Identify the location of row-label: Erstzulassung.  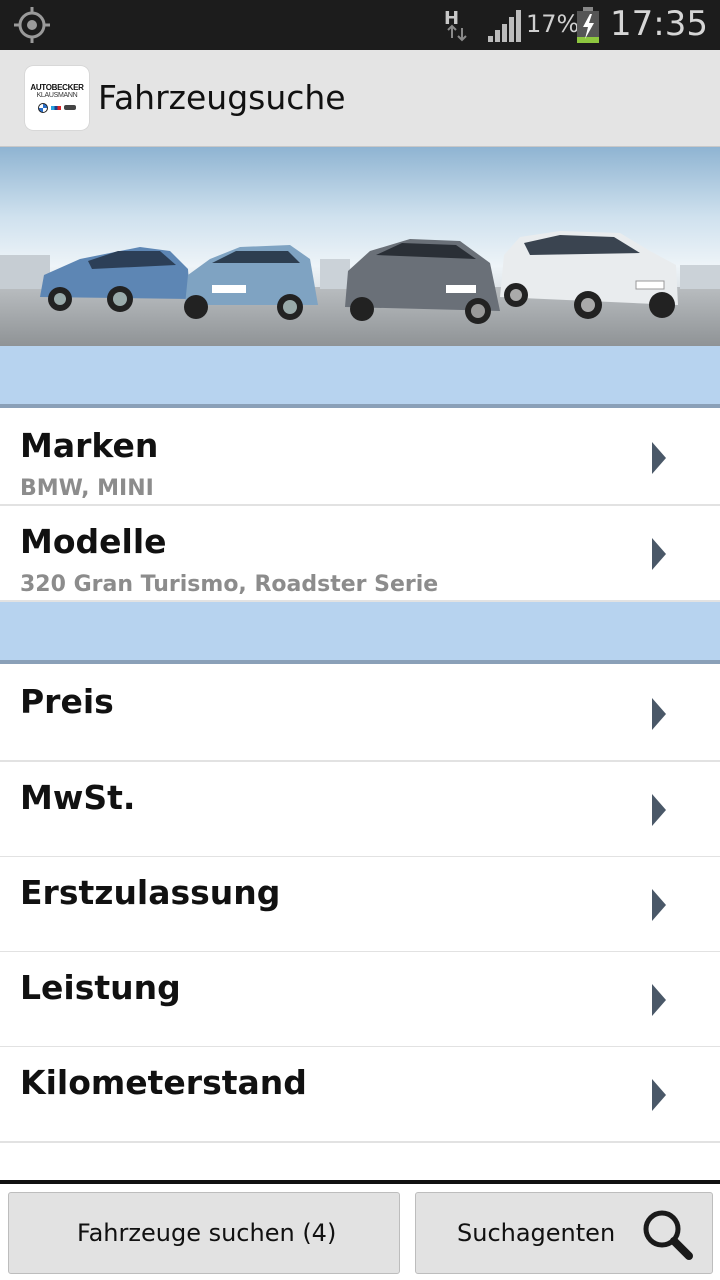
(150, 892).